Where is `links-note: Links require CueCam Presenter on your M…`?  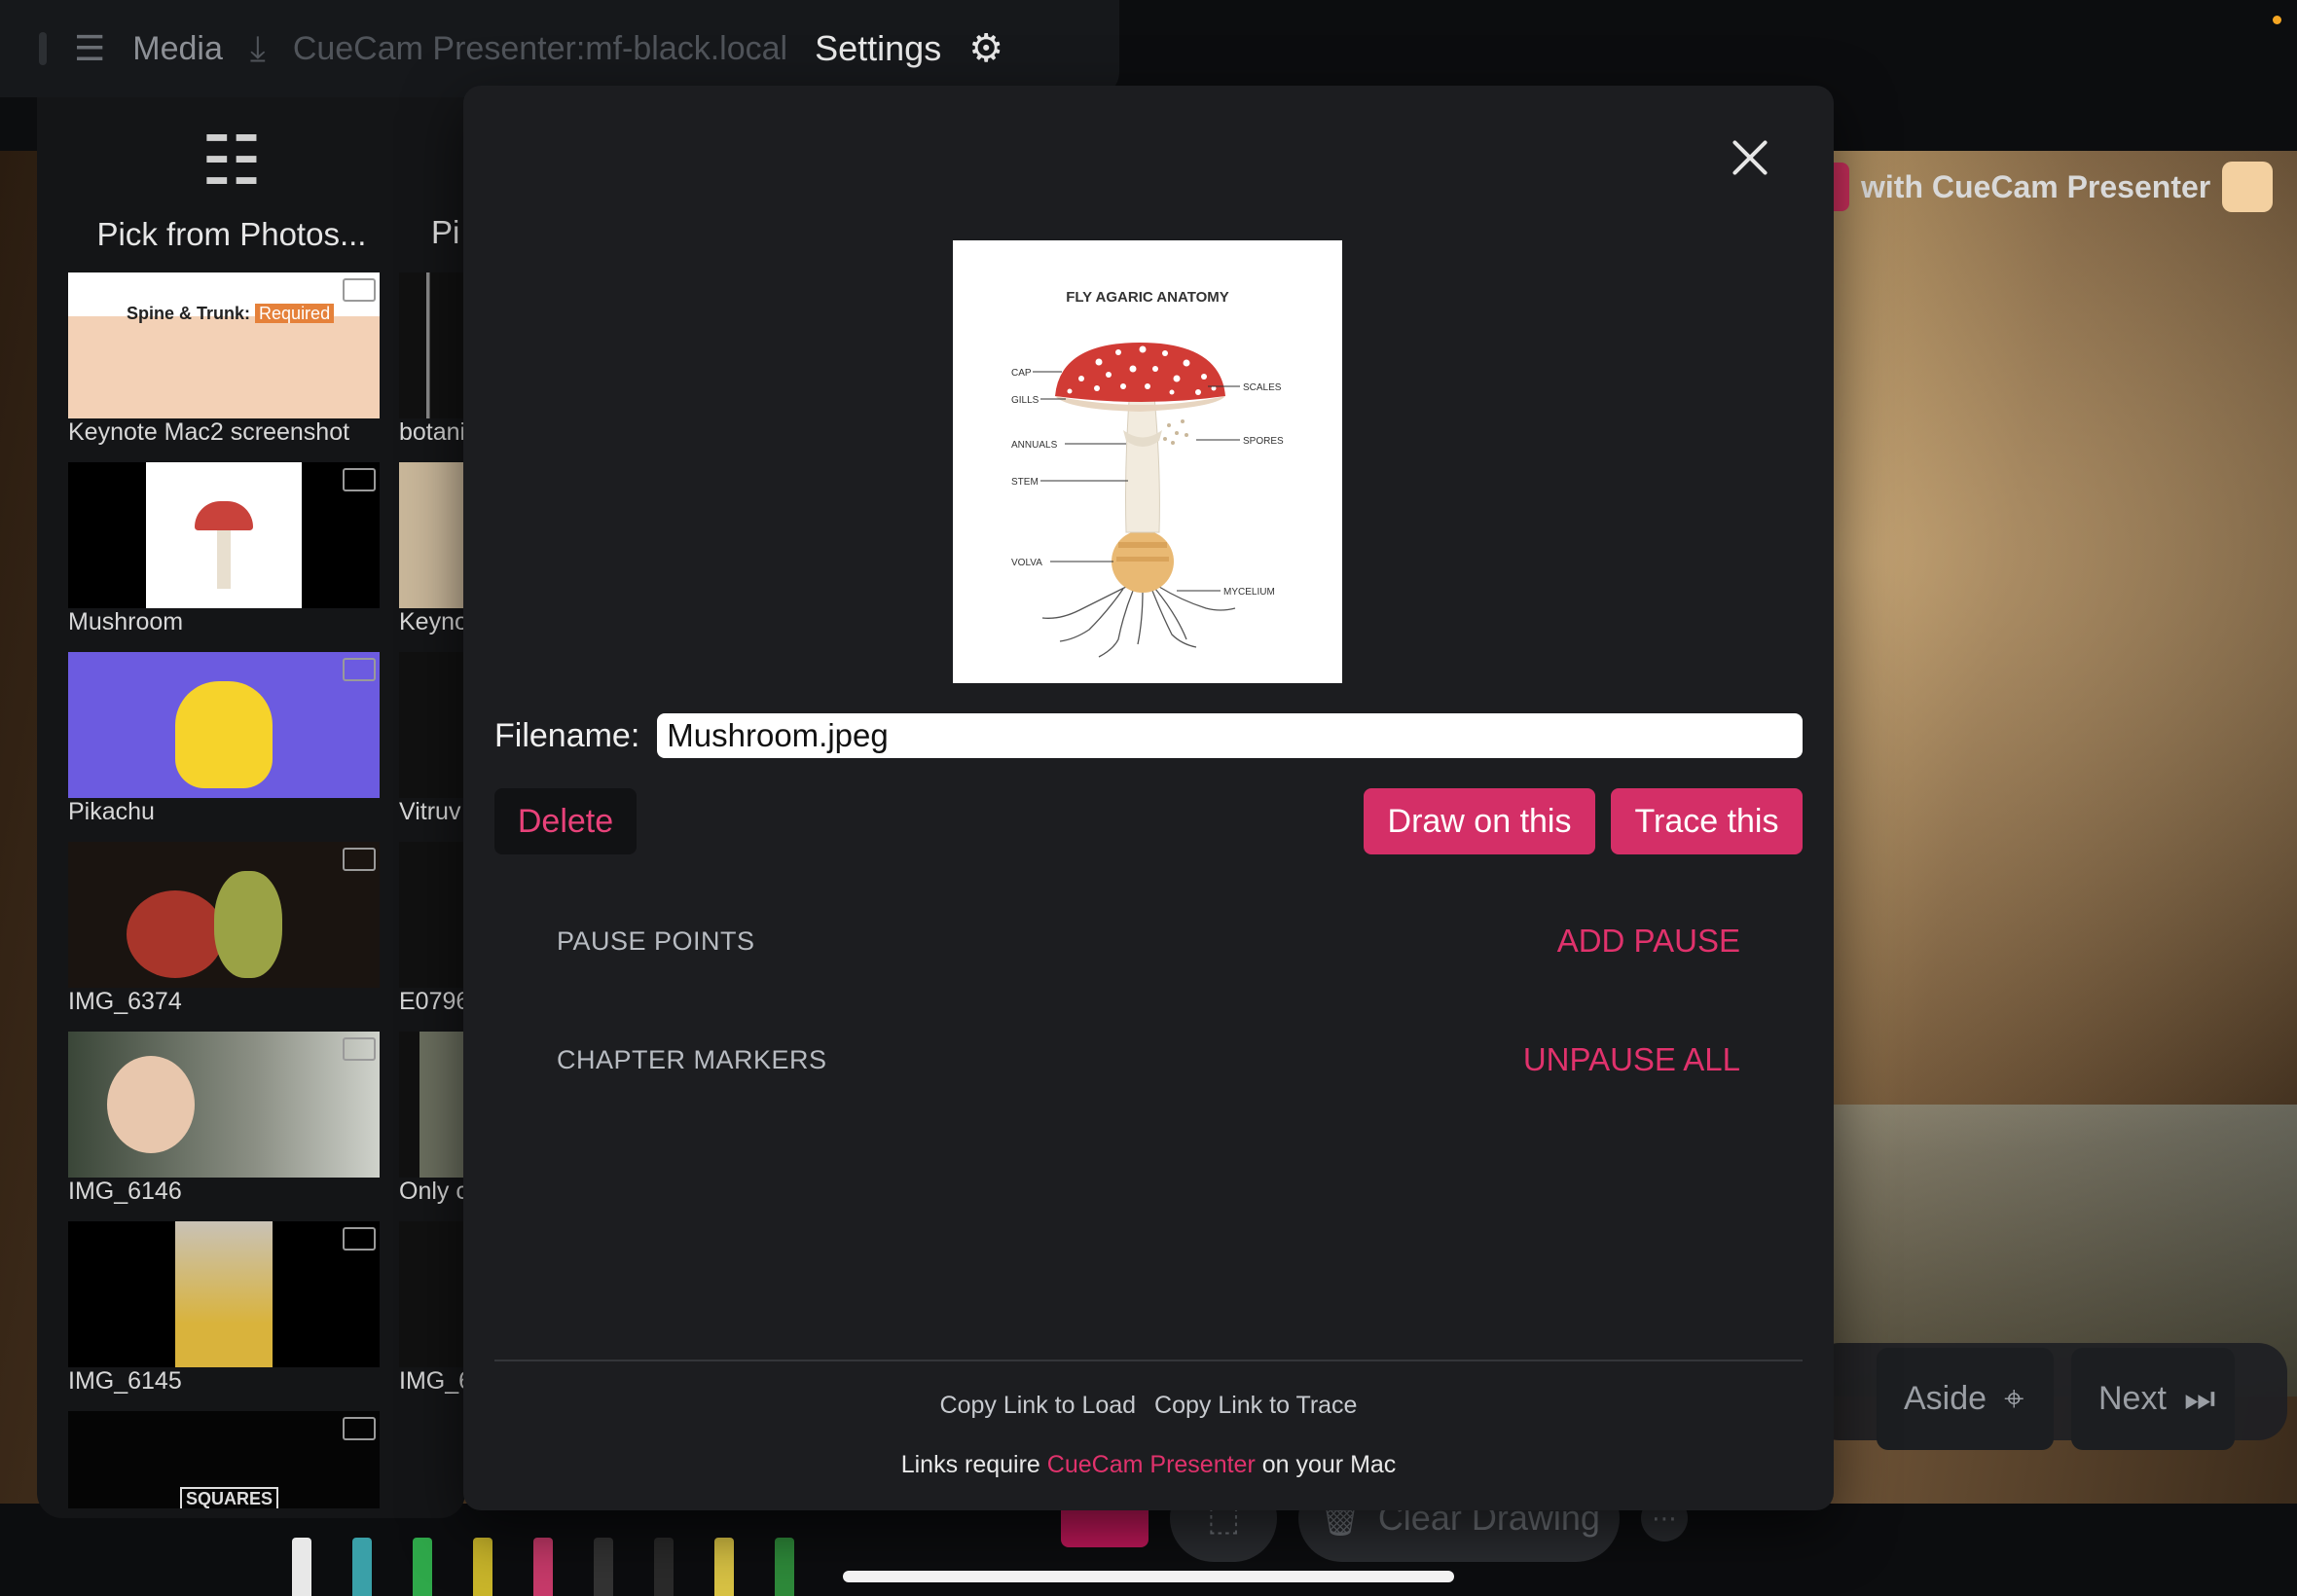 links-note: Links require CueCam Presenter on your M… is located at coordinates (1148, 1465).